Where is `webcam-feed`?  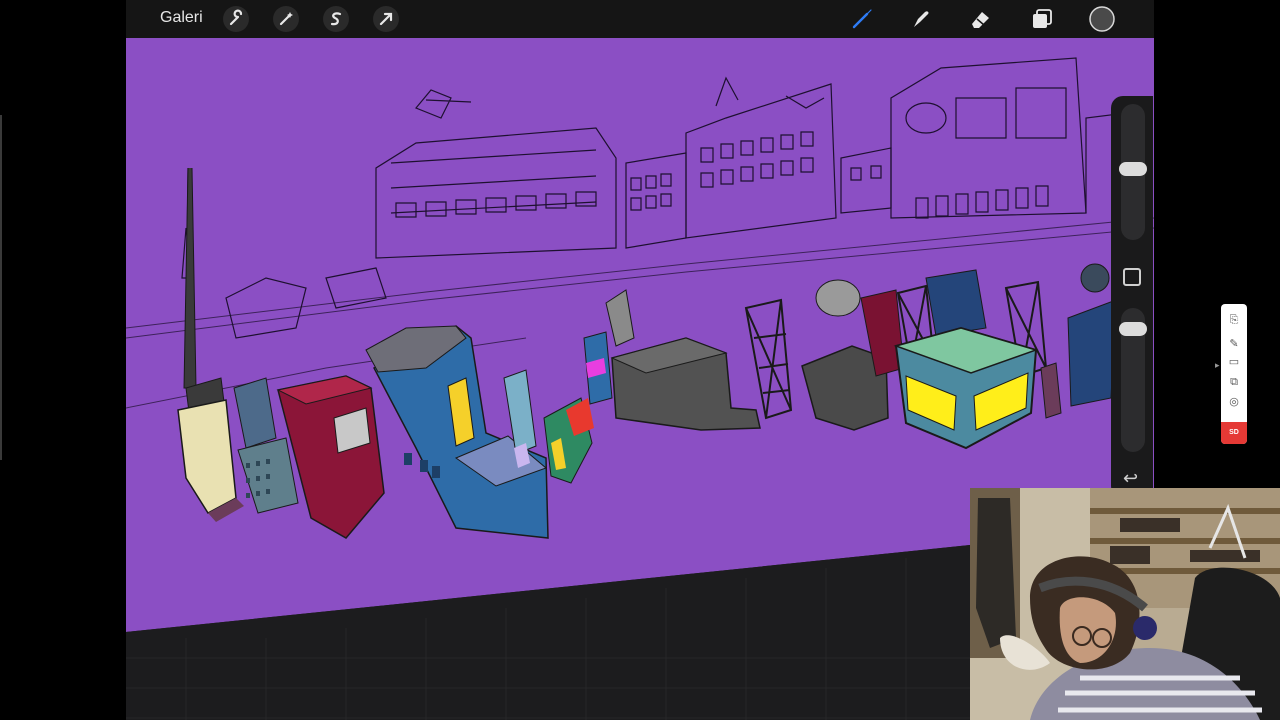
webcam-feed is located at coordinates (1125, 604).